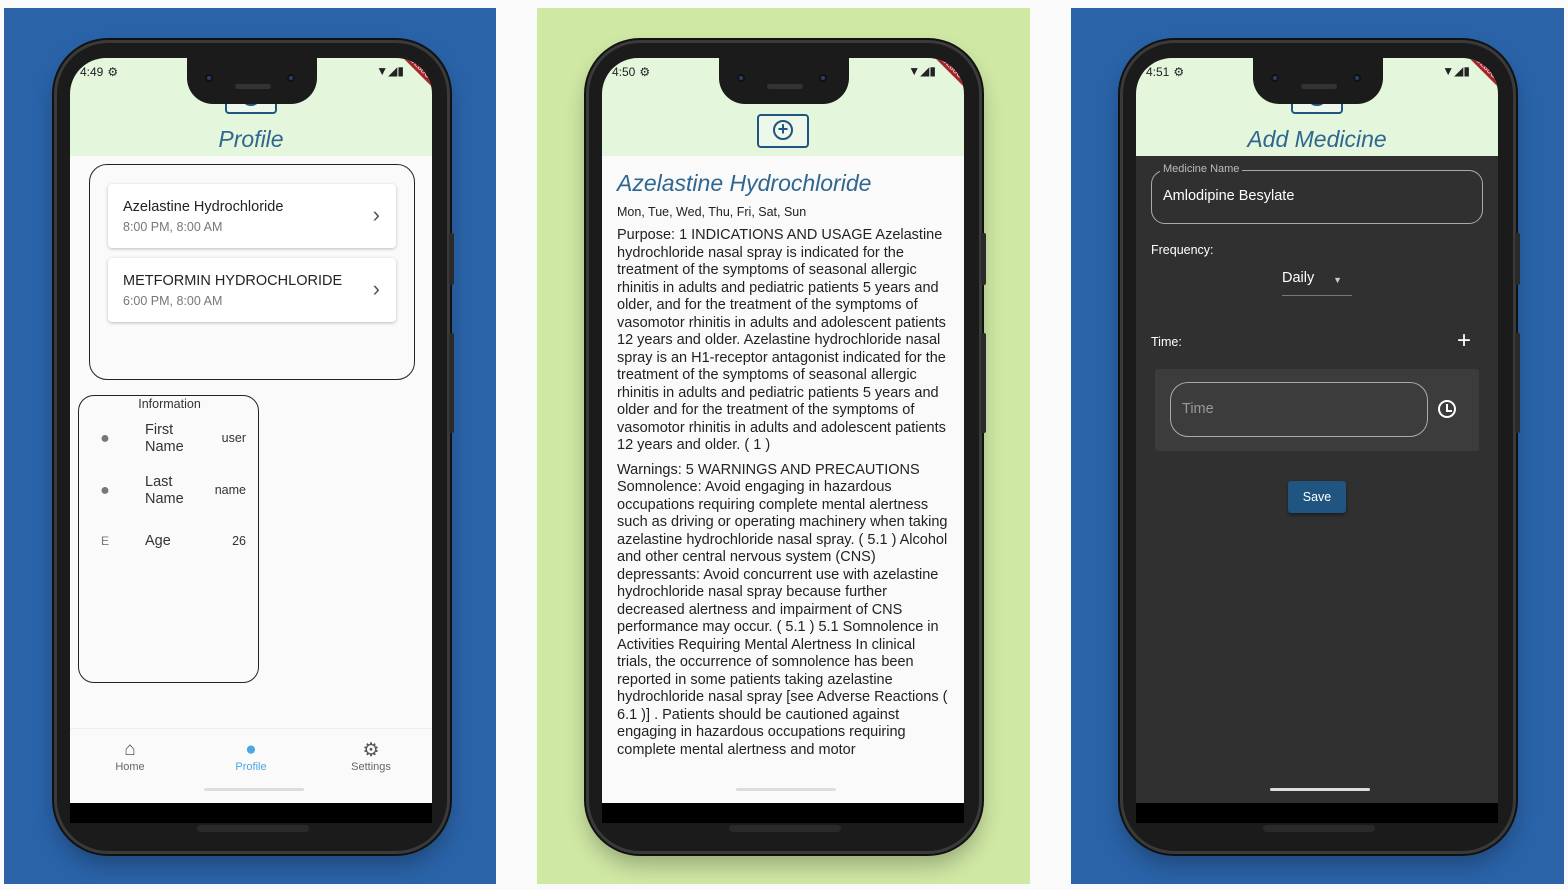 The image size is (1568, 890). I want to click on information-title: Information, so click(169, 404).